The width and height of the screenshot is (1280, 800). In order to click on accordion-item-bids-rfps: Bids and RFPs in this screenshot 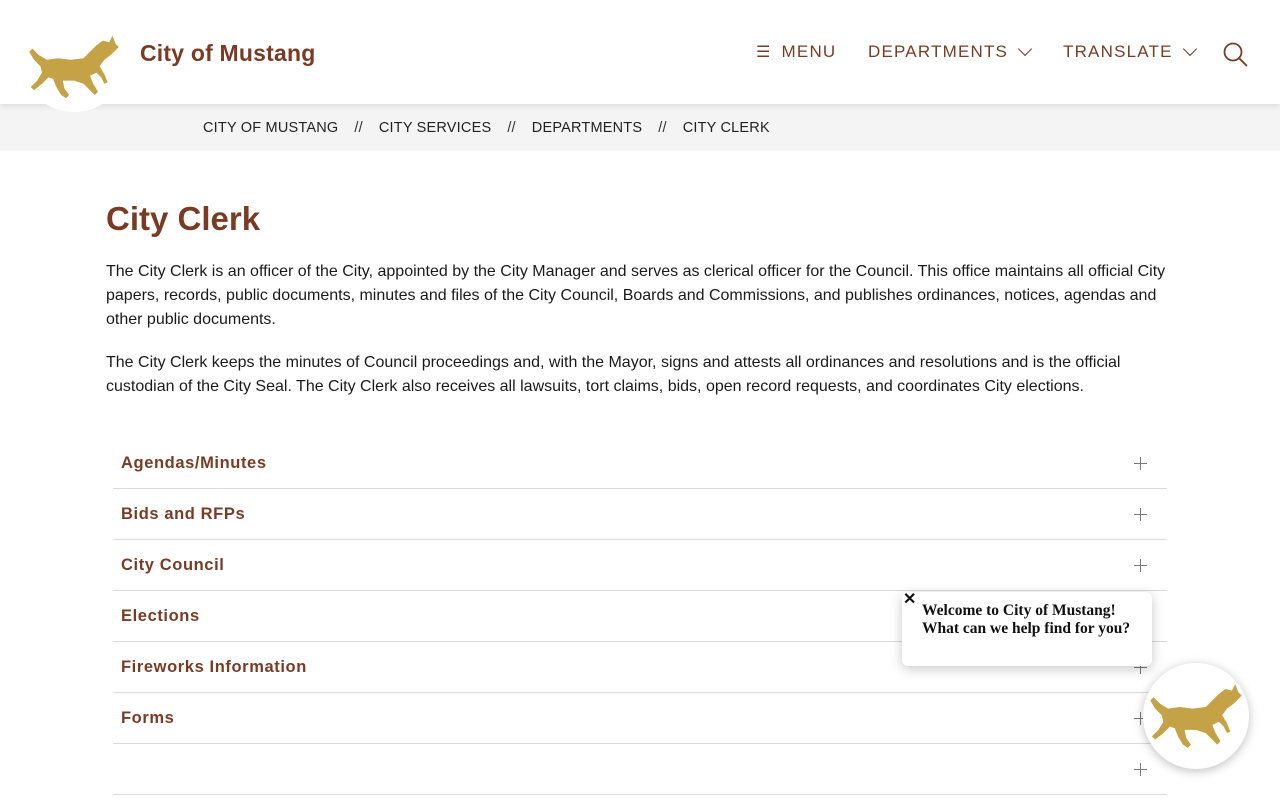, I will do `click(640, 514)`.